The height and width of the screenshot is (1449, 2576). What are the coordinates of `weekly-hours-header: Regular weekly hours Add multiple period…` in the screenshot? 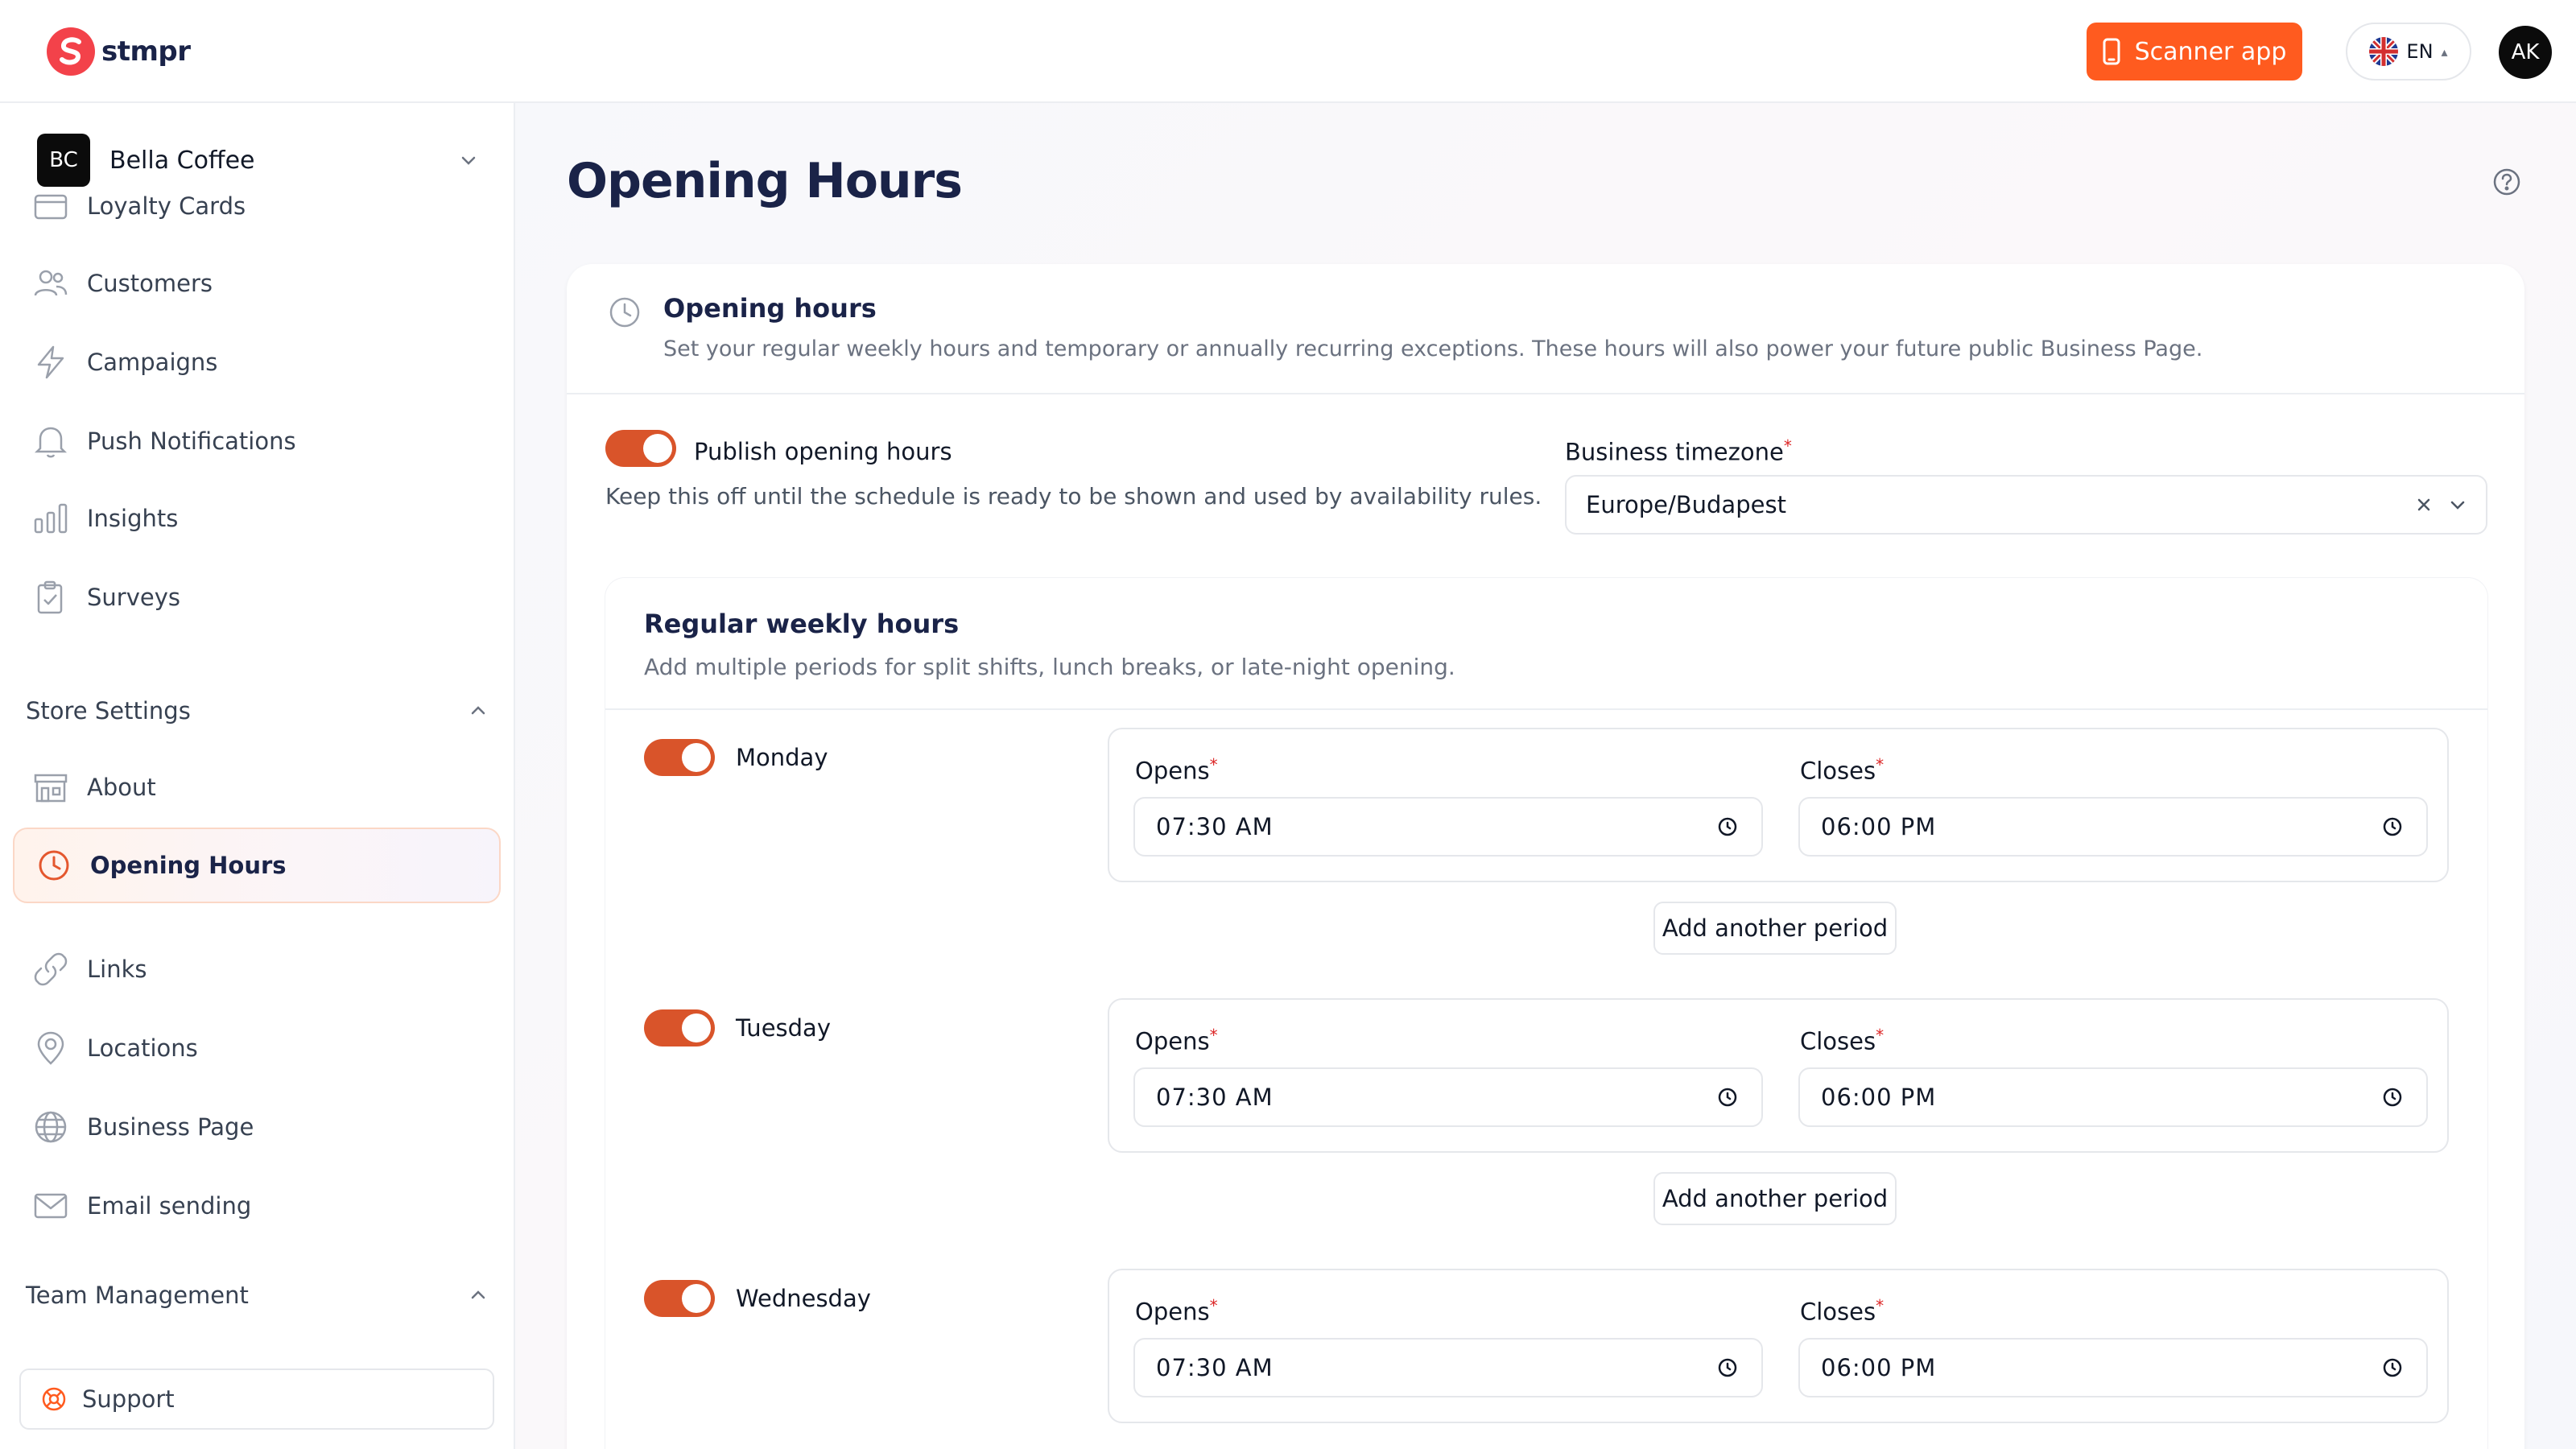 It's located at (1546, 644).